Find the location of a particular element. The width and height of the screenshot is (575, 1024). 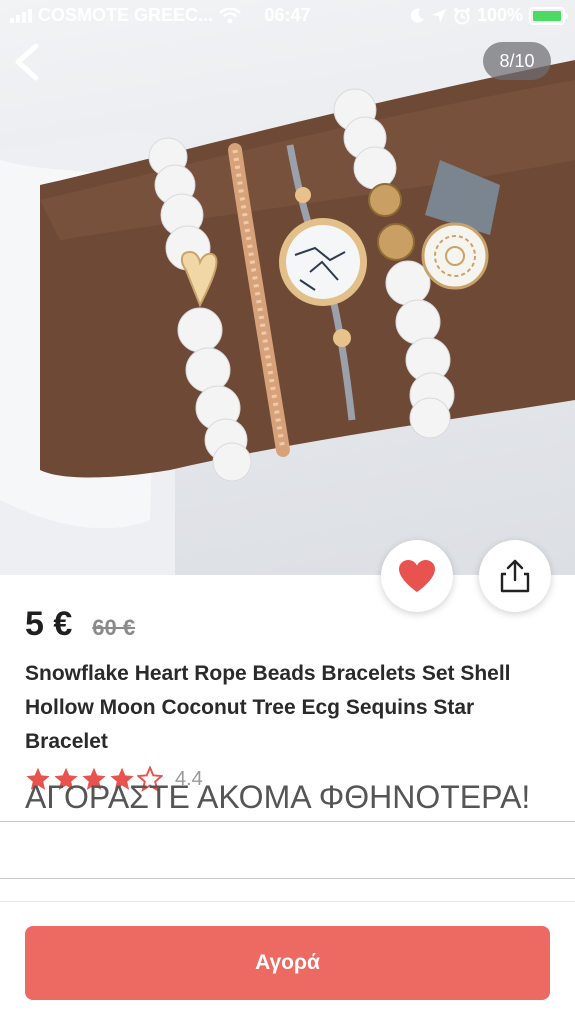

back-button is located at coordinates (28, 62).